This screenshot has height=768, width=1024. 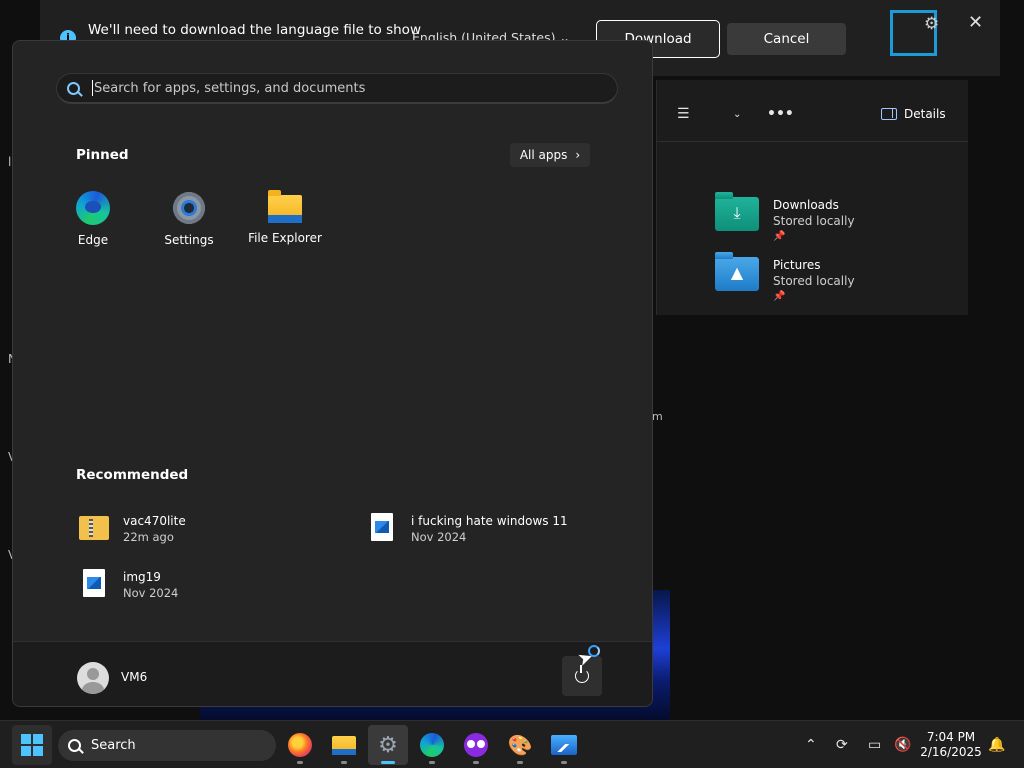 What do you see at coordinates (951, 737) in the screenshot?
I see `clock-time: 7:04 PM` at bounding box center [951, 737].